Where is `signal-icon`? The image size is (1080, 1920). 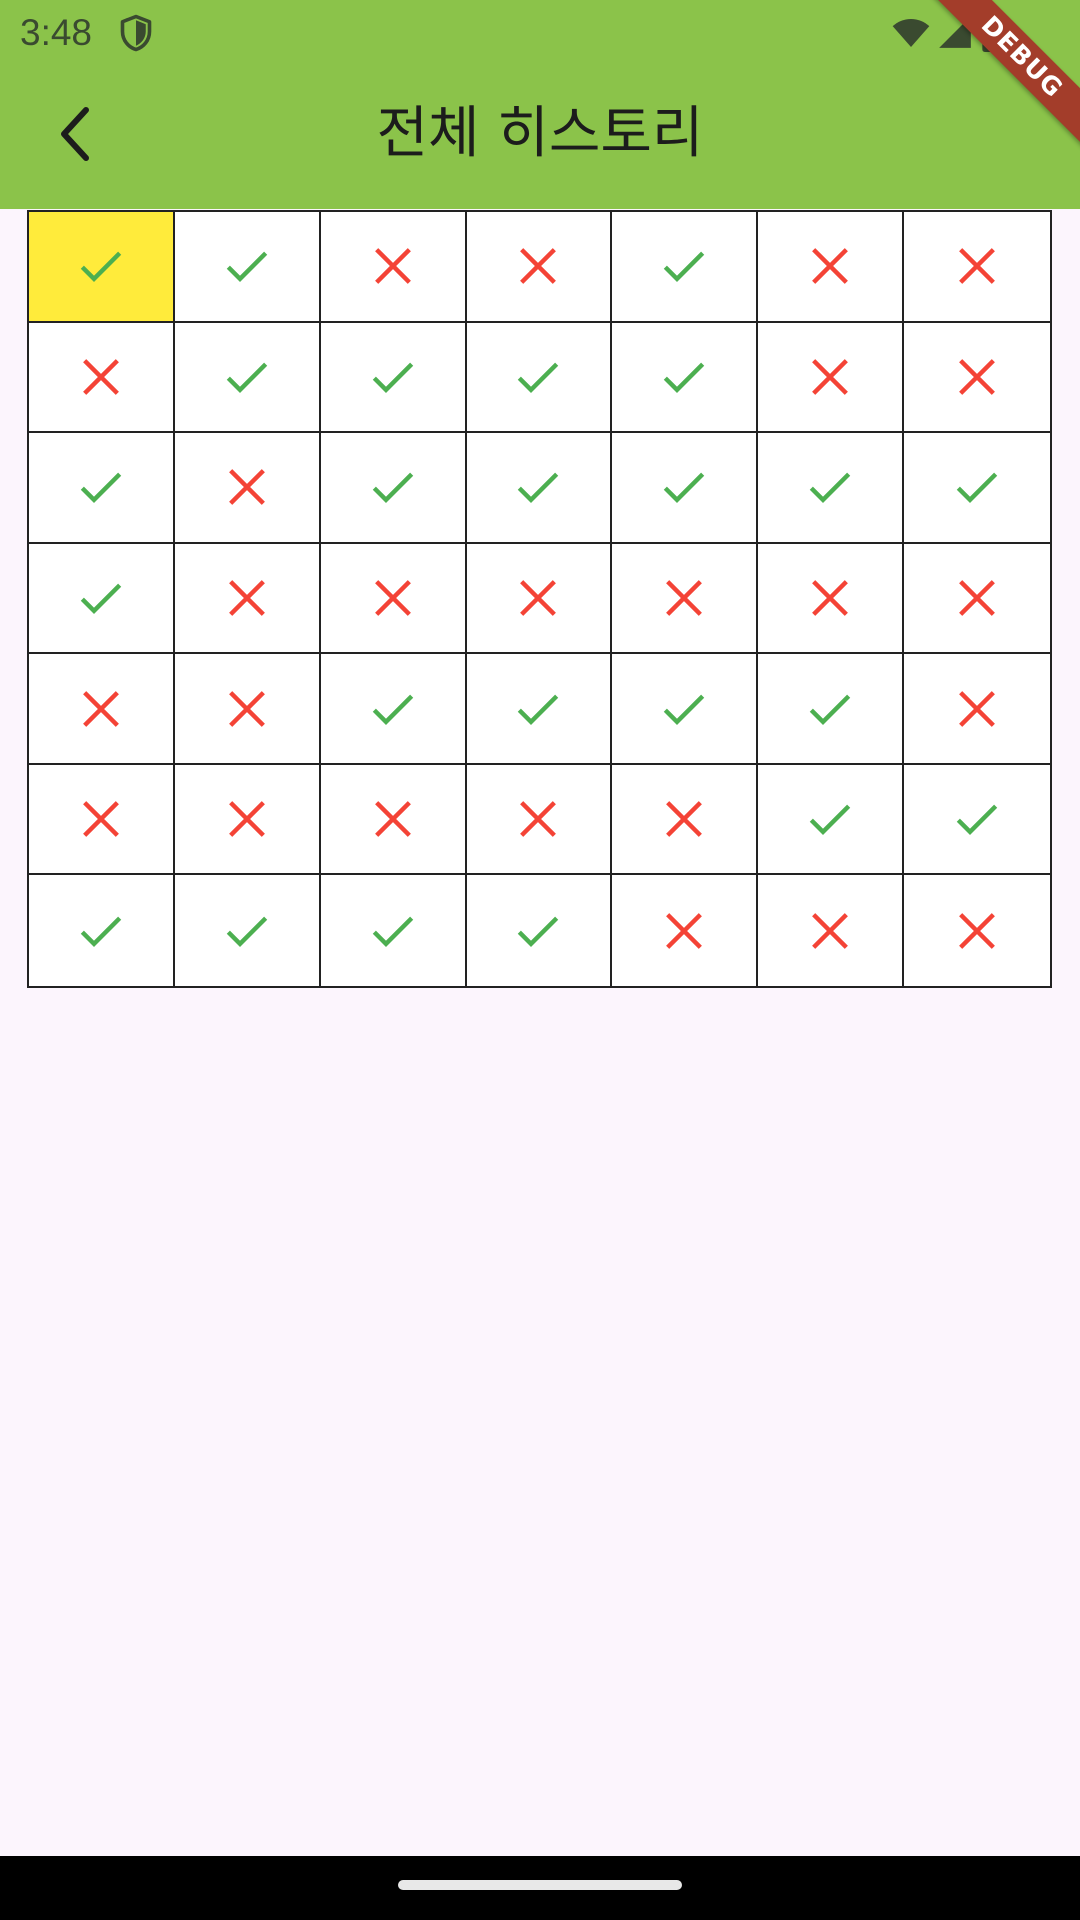
signal-icon is located at coordinates (955, 32).